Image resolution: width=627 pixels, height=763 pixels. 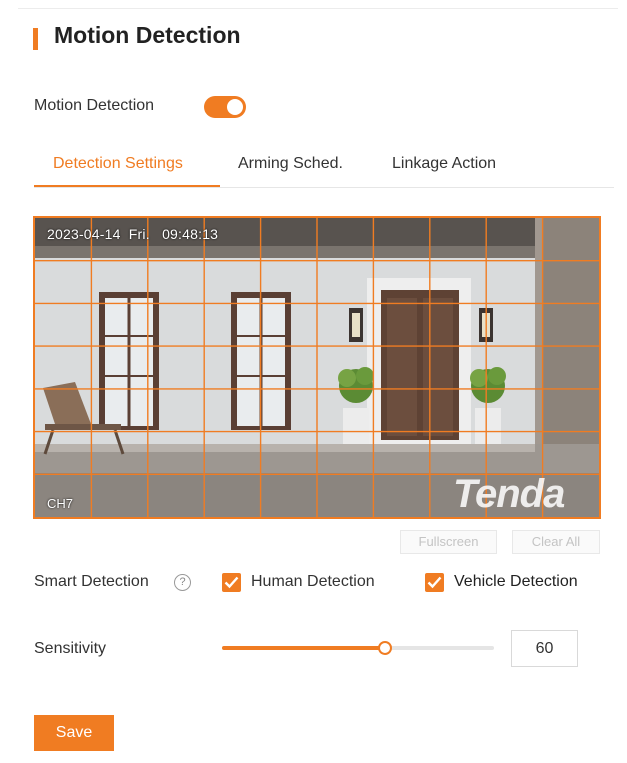 I want to click on human-detection-checkbox, so click(x=231, y=582).